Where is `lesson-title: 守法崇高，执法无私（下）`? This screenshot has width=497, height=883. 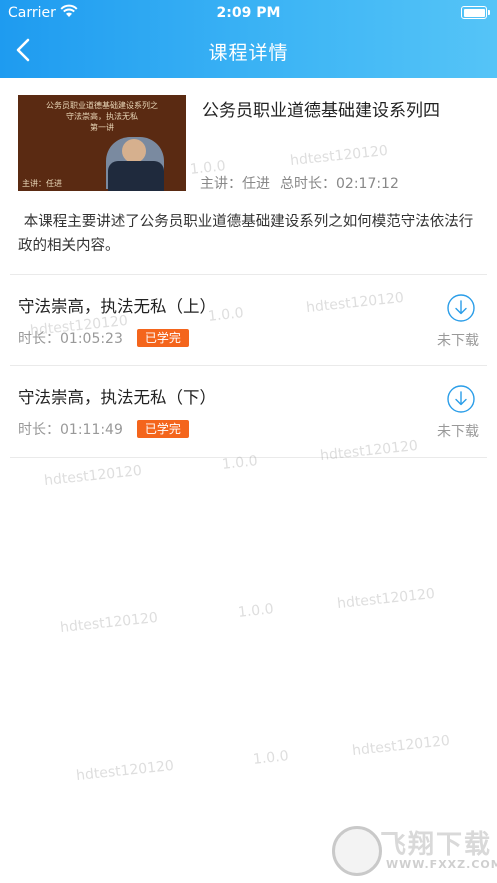 lesson-title: 守法崇高，执法无私（下） is located at coordinates (117, 397).